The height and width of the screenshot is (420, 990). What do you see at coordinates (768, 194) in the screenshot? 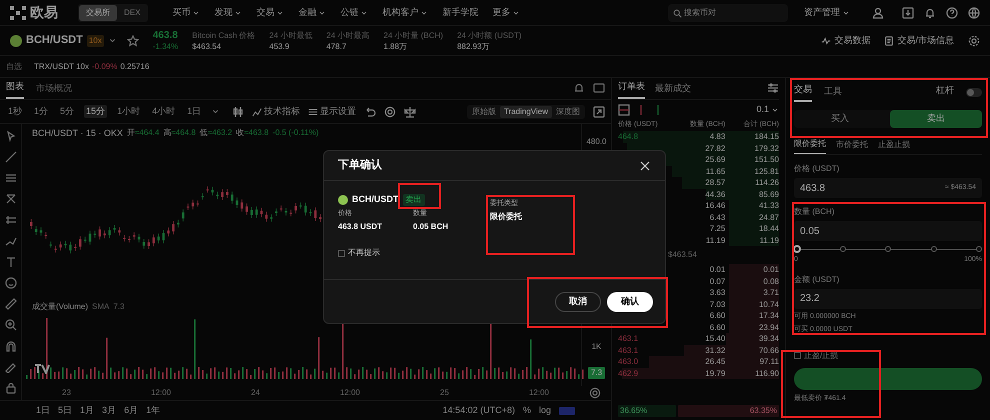
I see `book-total: 85.69` at bounding box center [768, 194].